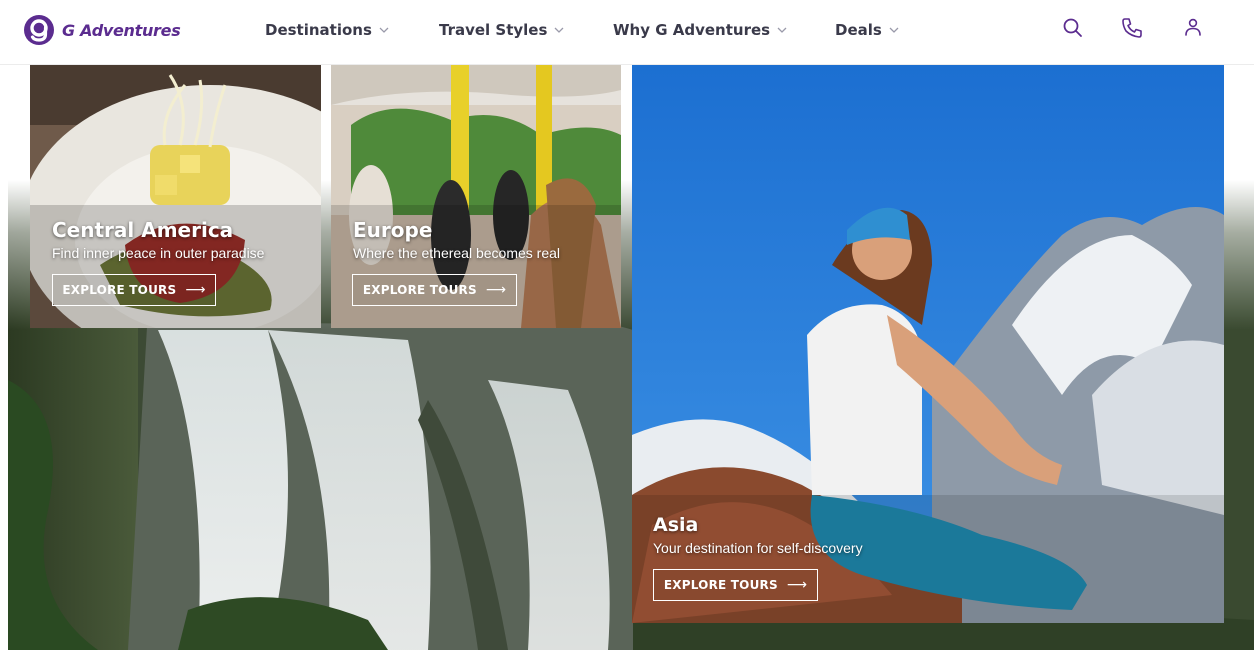 Image resolution: width=1254 pixels, height=650 pixels. I want to click on card-title: Asia, so click(676, 525).